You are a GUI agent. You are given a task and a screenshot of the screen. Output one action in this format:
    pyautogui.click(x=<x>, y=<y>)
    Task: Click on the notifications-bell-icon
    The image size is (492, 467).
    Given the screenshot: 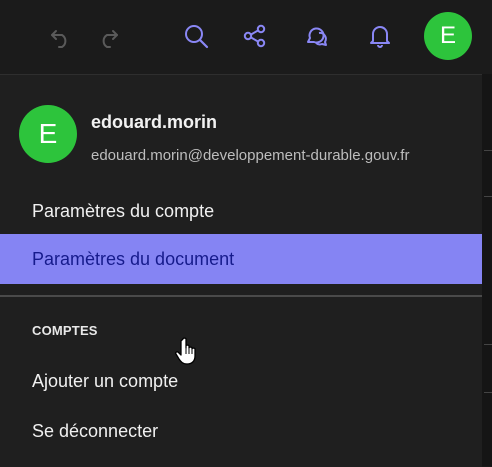 What is the action you would take?
    pyautogui.click(x=380, y=37)
    